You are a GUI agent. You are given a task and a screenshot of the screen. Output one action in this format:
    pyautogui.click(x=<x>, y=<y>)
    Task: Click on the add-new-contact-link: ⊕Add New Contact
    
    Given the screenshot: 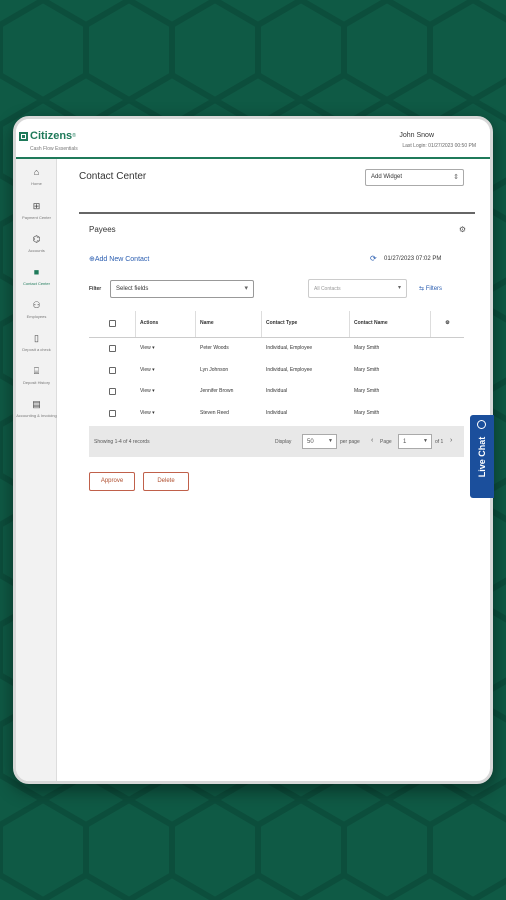 What is the action you would take?
    pyautogui.click(x=119, y=259)
    